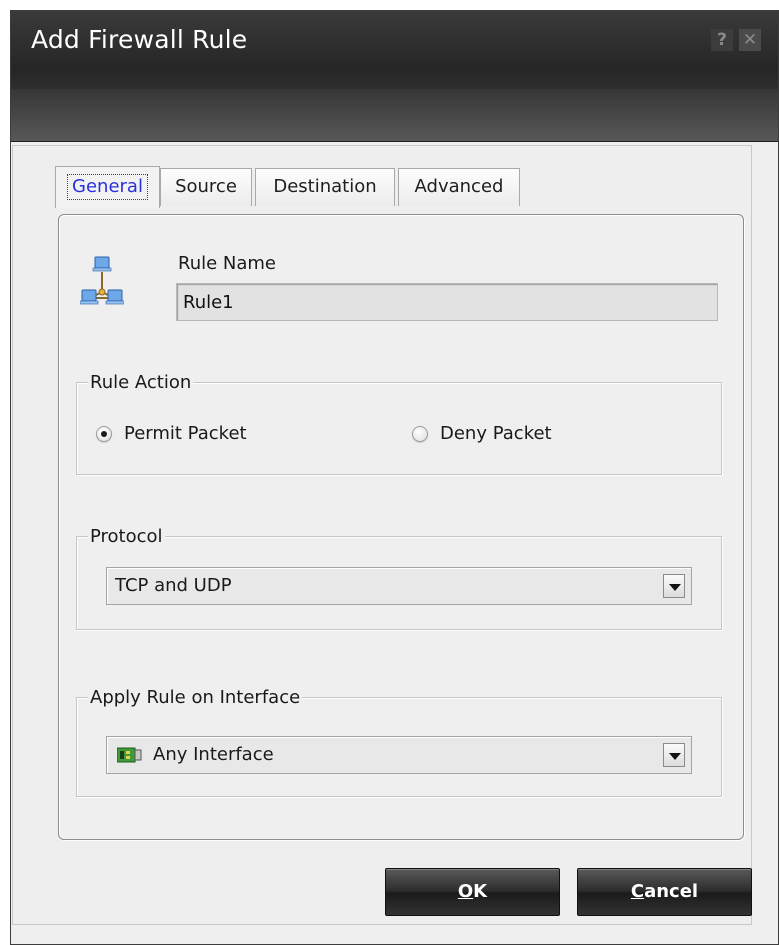 This screenshot has height=945, width=779. I want to click on tab-source: Source, so click(206, 187).